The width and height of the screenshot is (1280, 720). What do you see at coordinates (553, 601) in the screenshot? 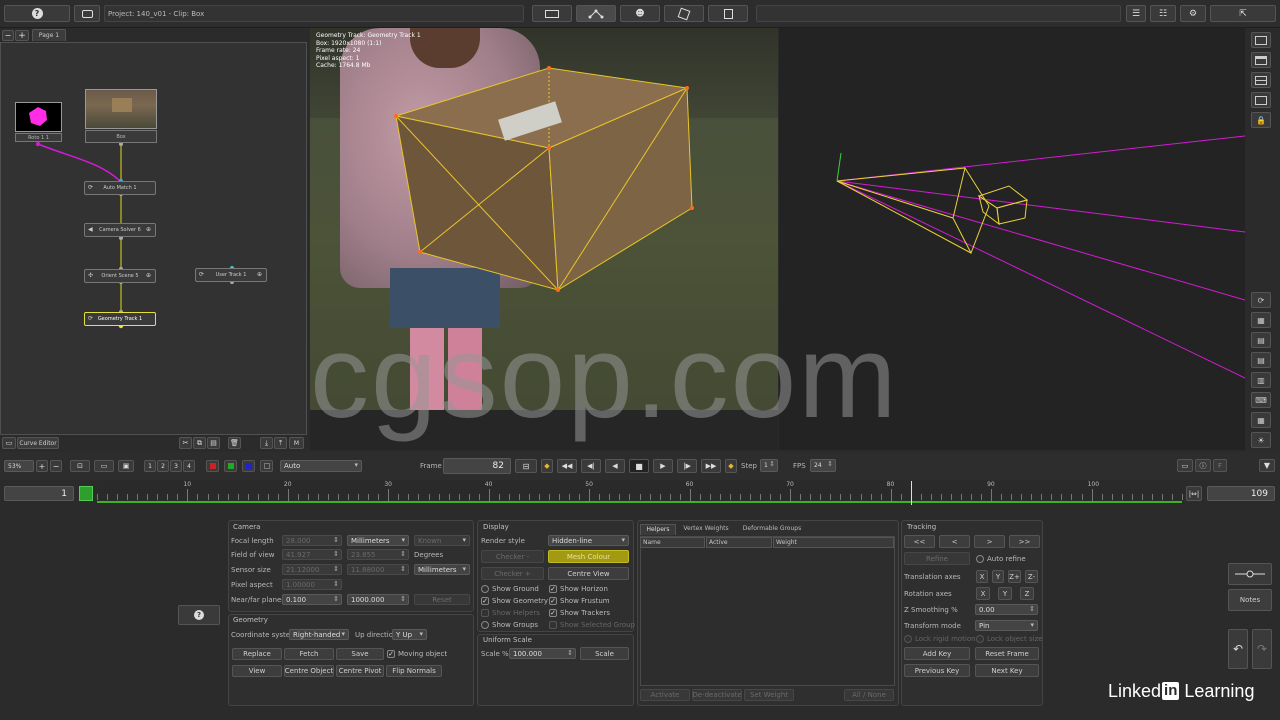
I see `show-frustum-checkbox: ✓` at bounding box center [553, 601].